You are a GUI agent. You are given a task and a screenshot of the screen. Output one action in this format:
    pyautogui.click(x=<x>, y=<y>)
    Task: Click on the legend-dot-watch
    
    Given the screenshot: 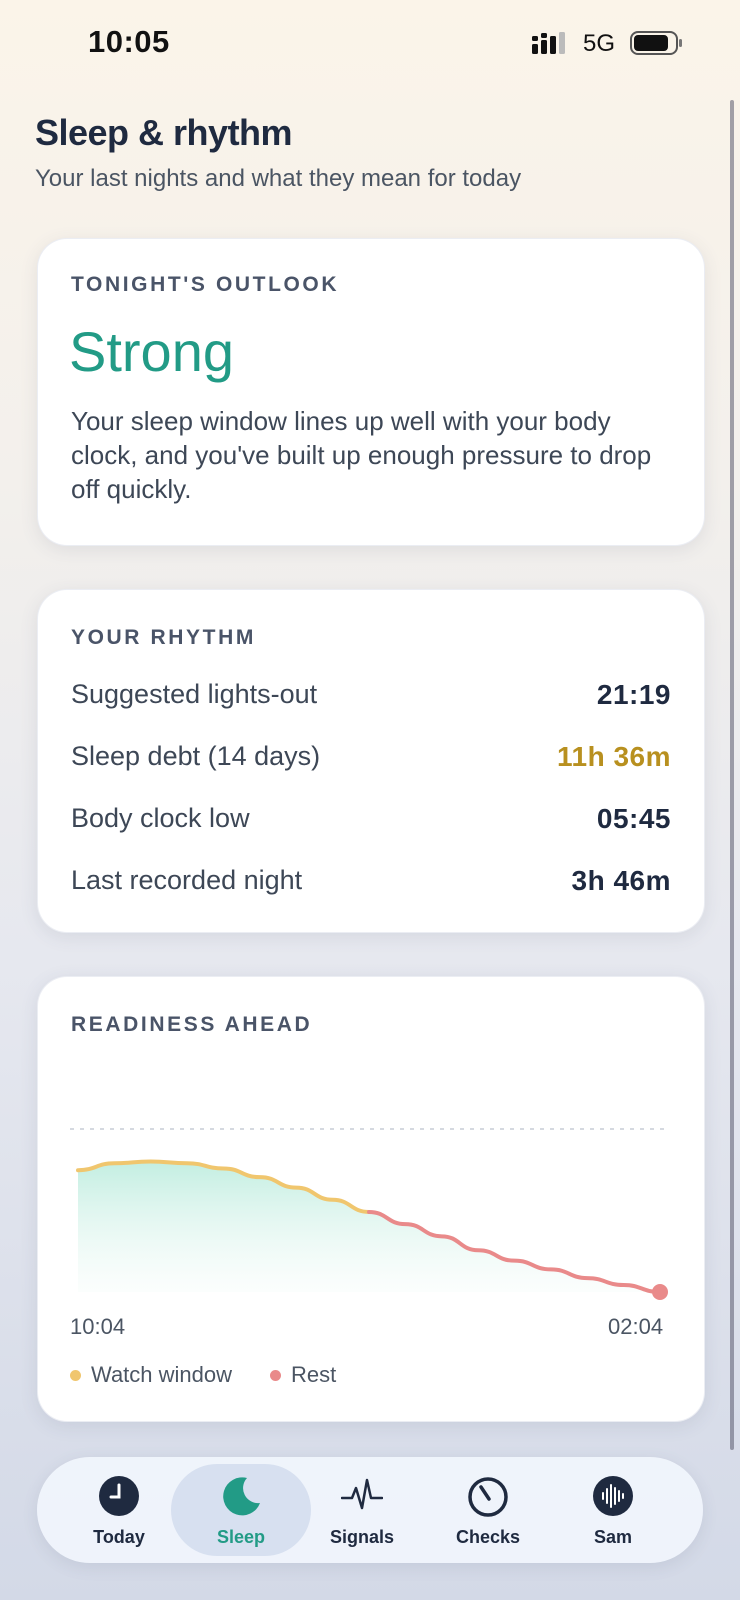 What is the action you would take?
    pyautogui.click(x=75, y=1375)
    